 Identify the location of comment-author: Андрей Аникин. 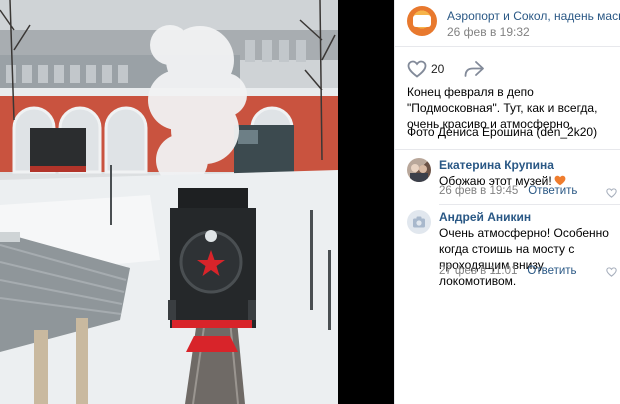
(485, 217).